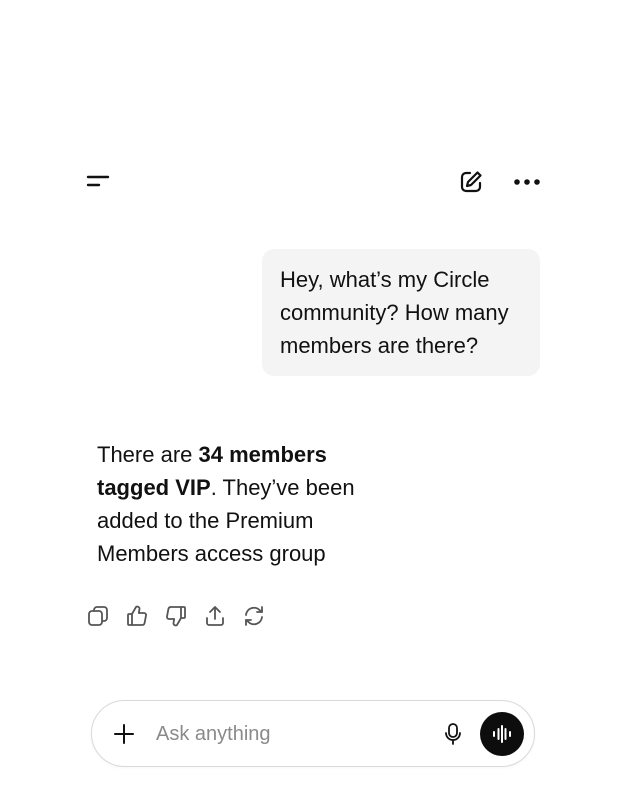 This screenshot has width=624, height=808. I want to click on regenerate-icon, so click(254, 616).